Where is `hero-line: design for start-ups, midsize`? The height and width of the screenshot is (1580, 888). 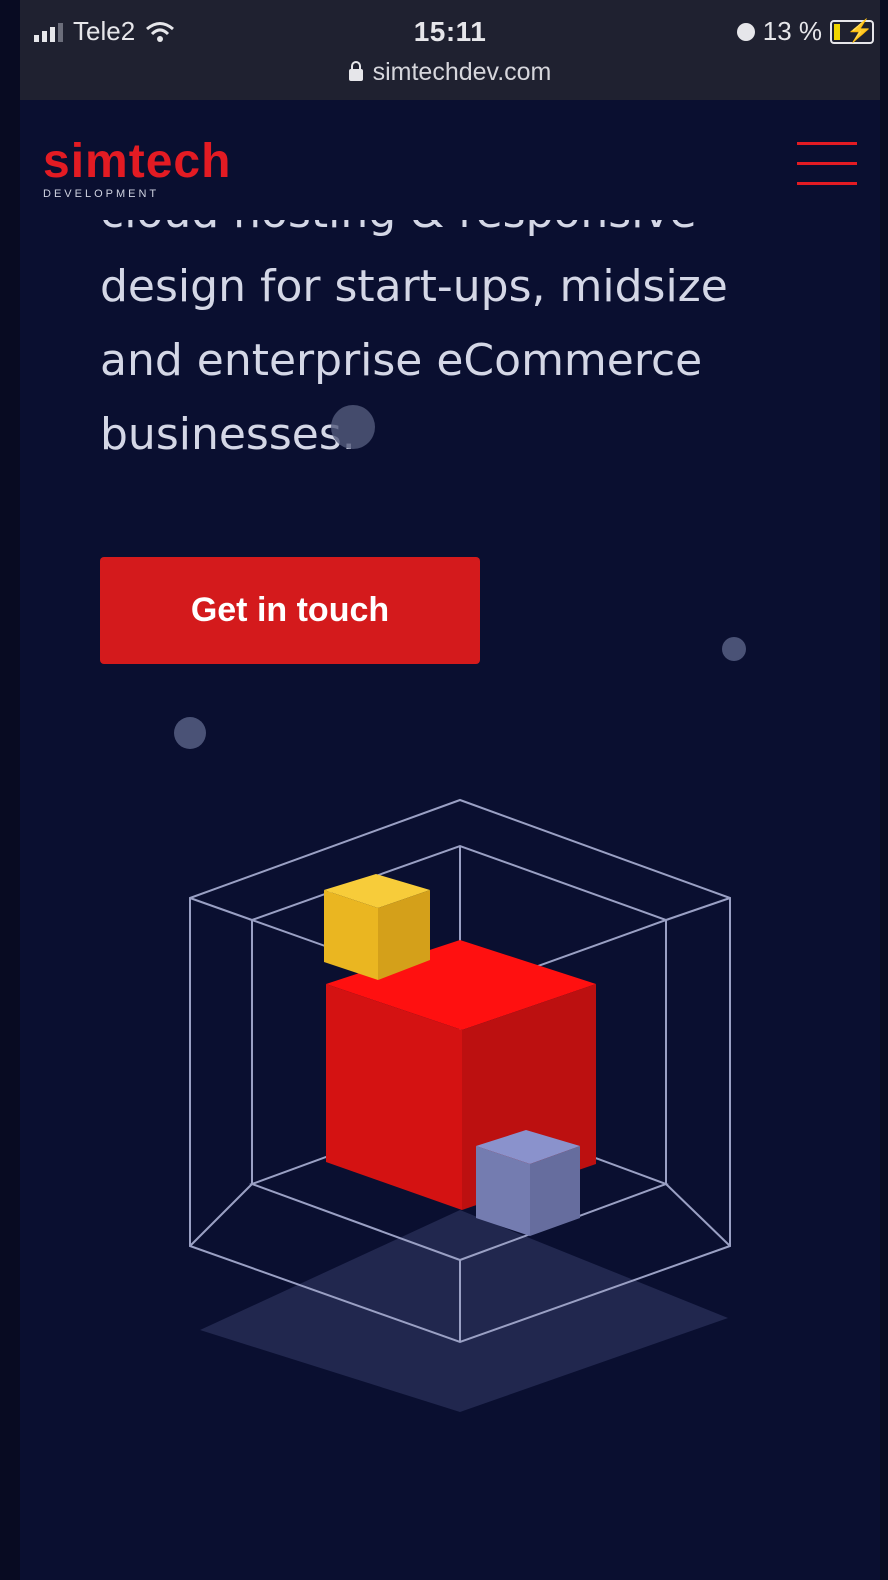 hero-line: design for start-ups, midsize is located at coordinates (414, 286).